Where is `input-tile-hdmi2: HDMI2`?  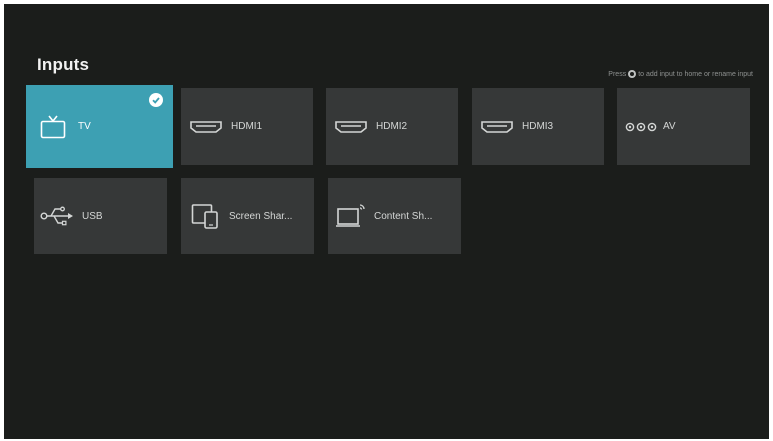 input-tile-hdmi2: HDMI2 is located at coordinates (392, 126).